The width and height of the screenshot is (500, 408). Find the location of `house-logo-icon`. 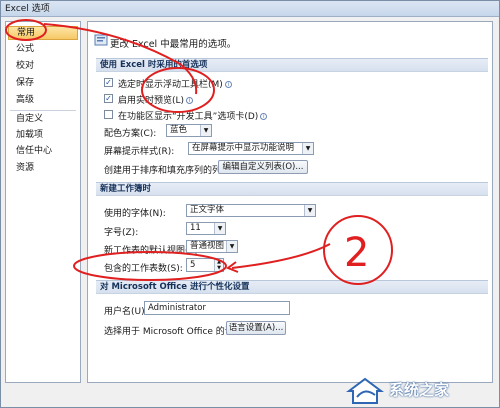

house-logo-icon is located at coordinates (365, 390).